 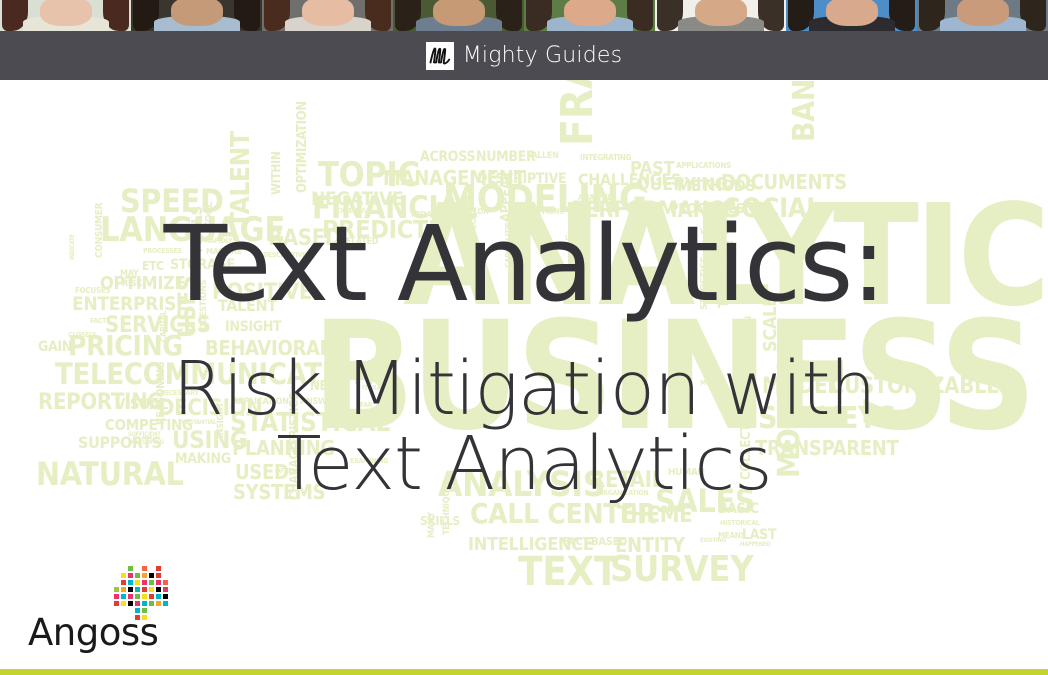 What do you see at coordinates (568, 572) in the screenshot?
I see `wordcloud-word: TEXT` at bounding box center [568, 572].